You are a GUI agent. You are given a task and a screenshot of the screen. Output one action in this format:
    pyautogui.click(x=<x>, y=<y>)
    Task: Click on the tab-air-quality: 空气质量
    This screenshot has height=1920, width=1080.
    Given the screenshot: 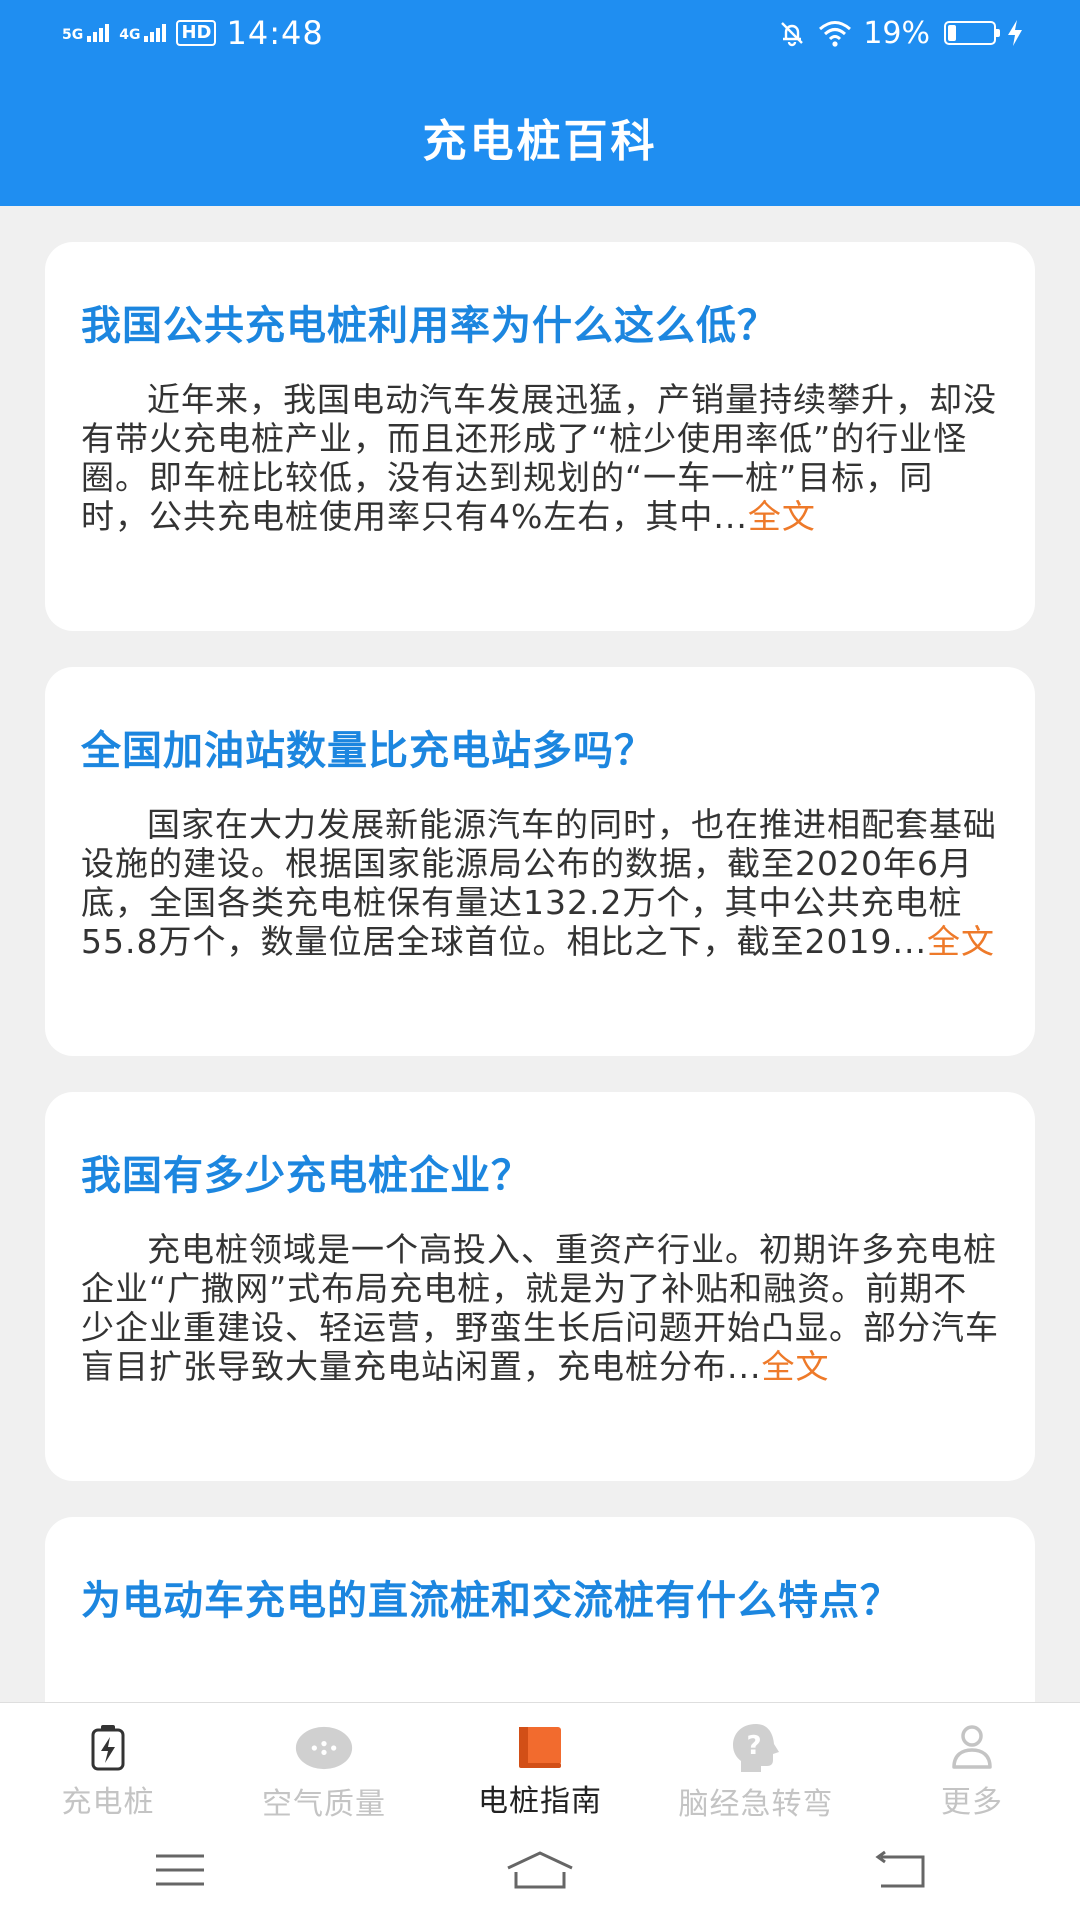 What is the action you would take?
    pyautogui.click(x=324, y=1762)
    